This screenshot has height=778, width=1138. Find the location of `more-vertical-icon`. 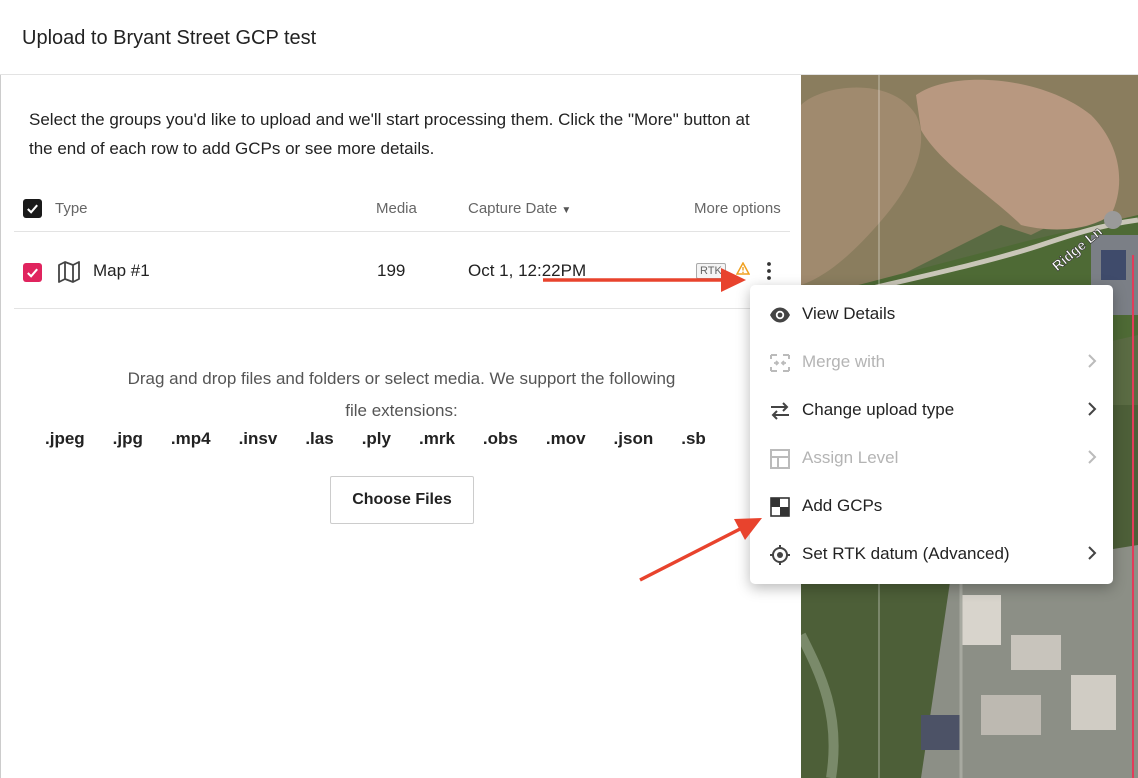

more-vertical-icon is located at coordinates (769, 271).